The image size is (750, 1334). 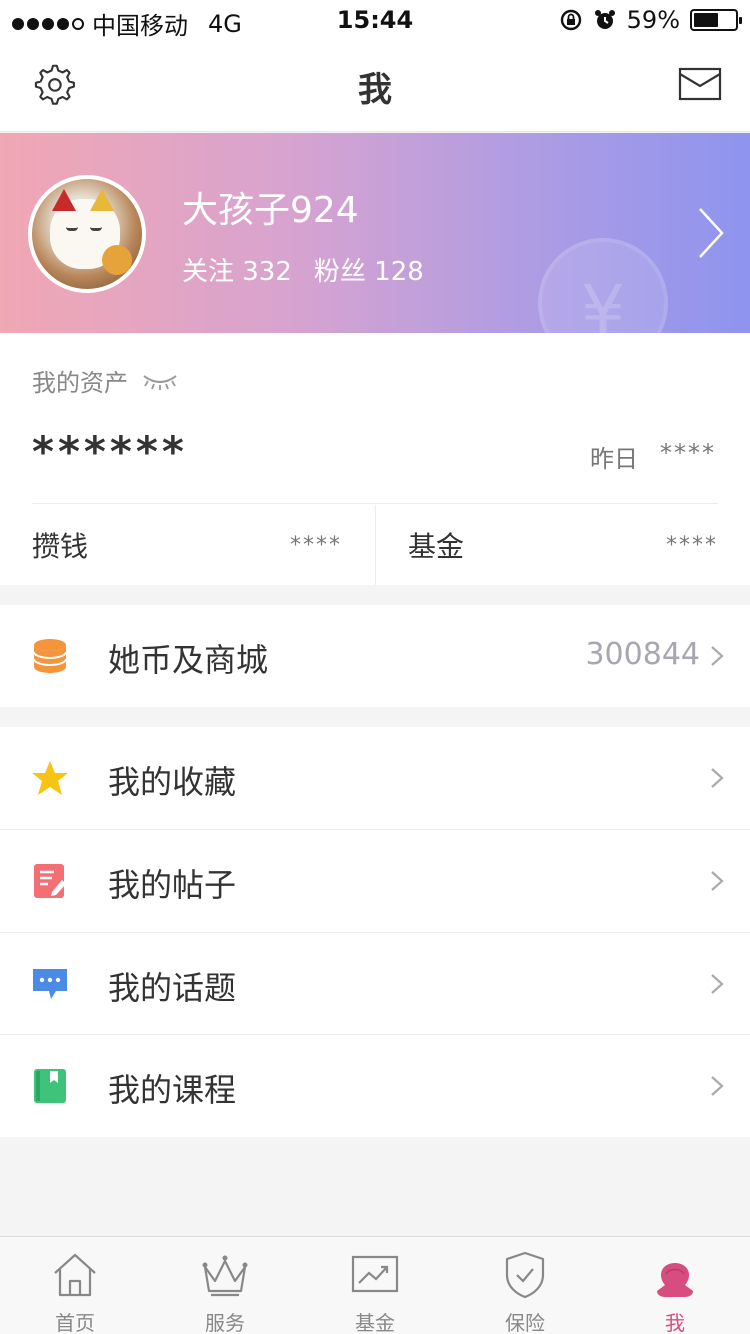 I want to click on assets-label: 我的资产, so click(x=80, y=383).